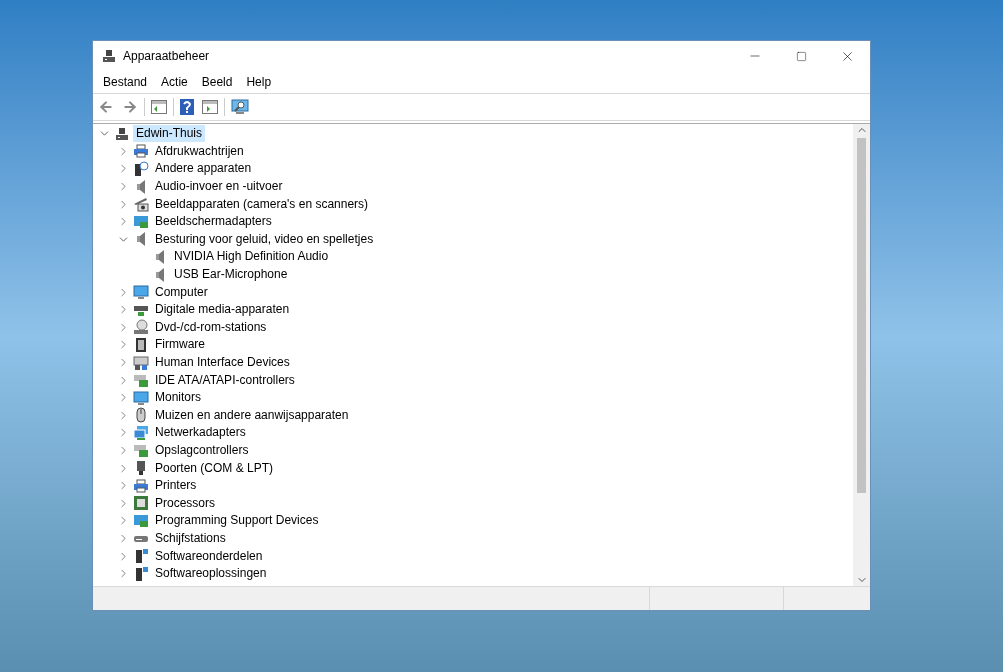 The image size is (1003, 672). I want to click on tree-item: Beeldschermadapters, so click(213, 222).